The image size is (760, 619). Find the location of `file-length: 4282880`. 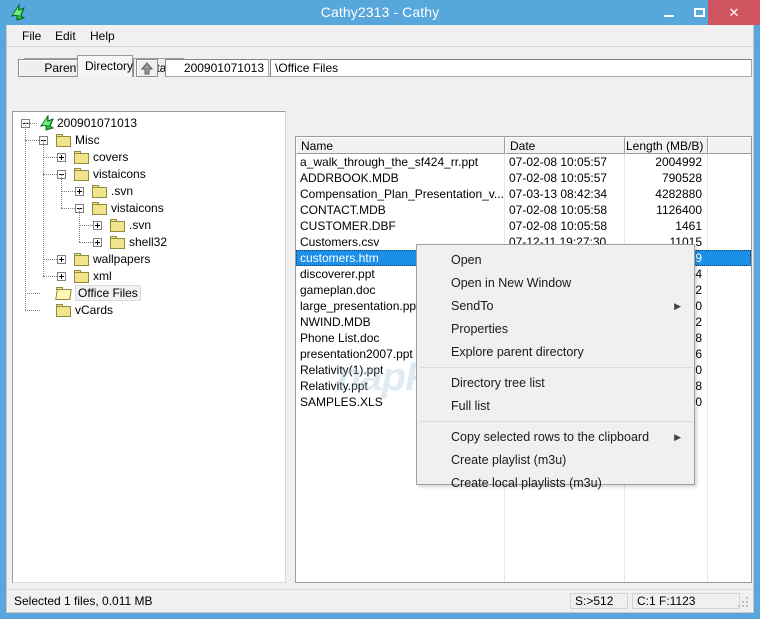

file-length: 4282880 is located at coordinates (678, 194).